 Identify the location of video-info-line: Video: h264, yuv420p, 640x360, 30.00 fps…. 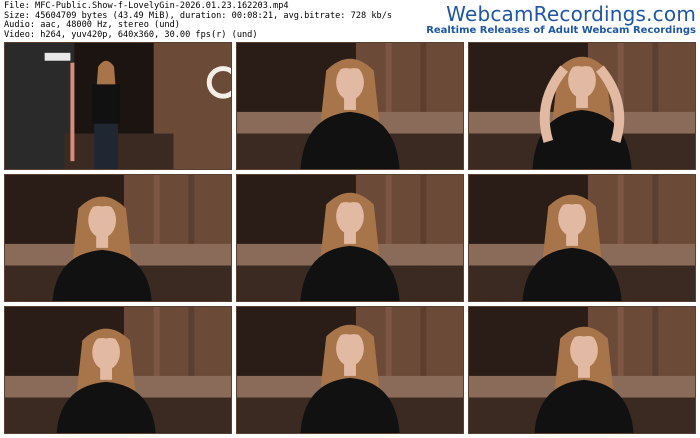
(131, 34).